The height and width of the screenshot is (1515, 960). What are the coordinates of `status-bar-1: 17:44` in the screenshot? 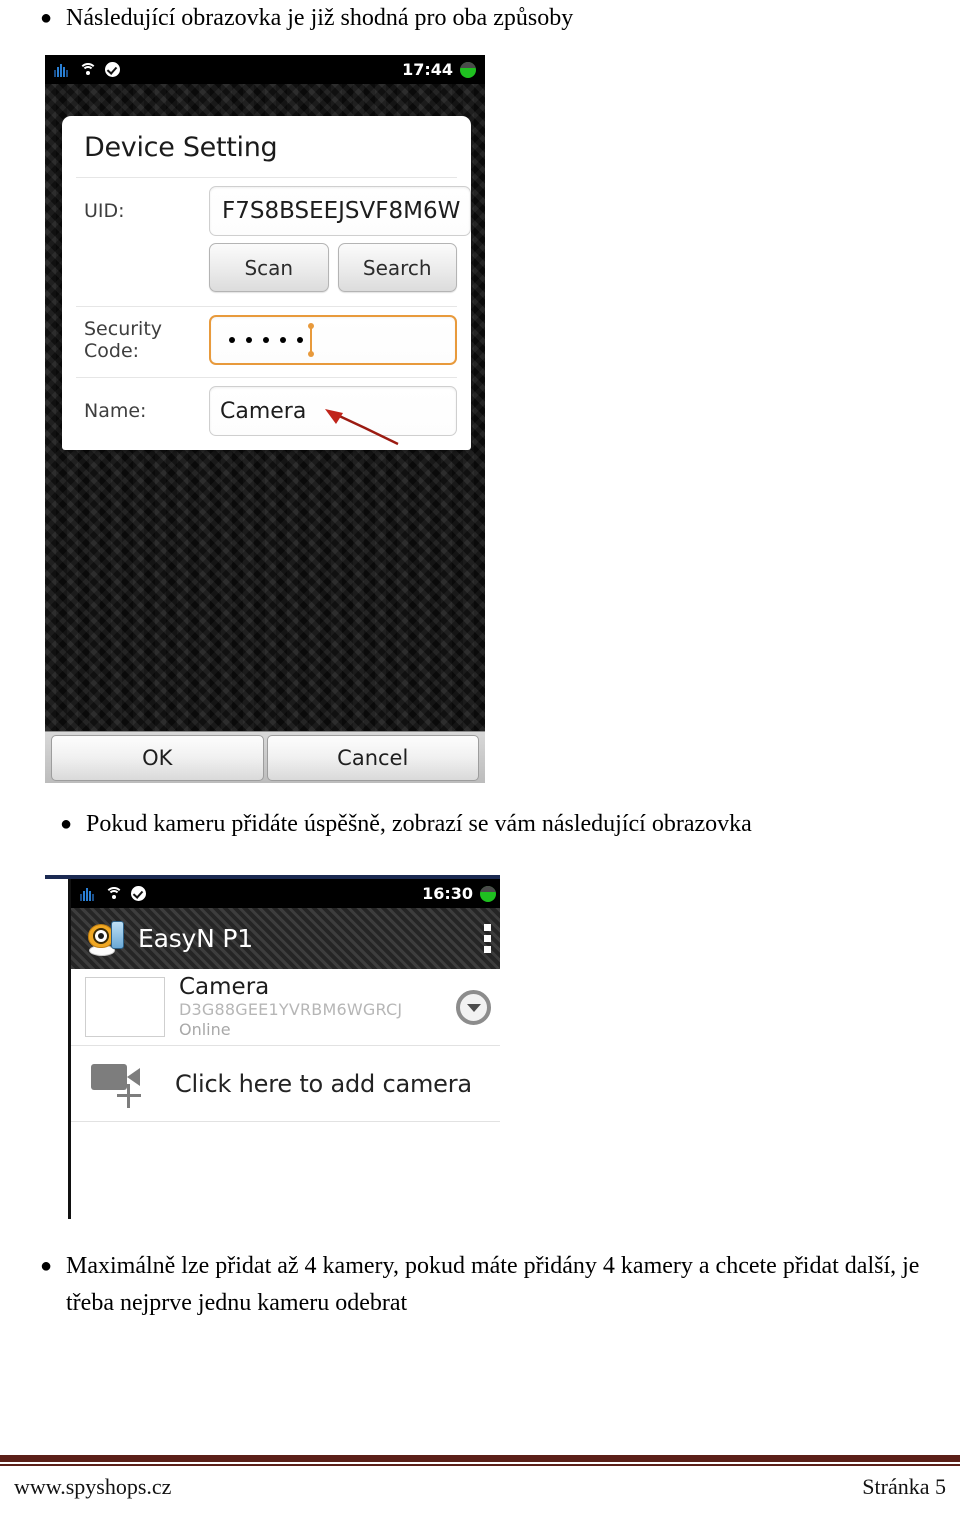 It's located at (265, 69).